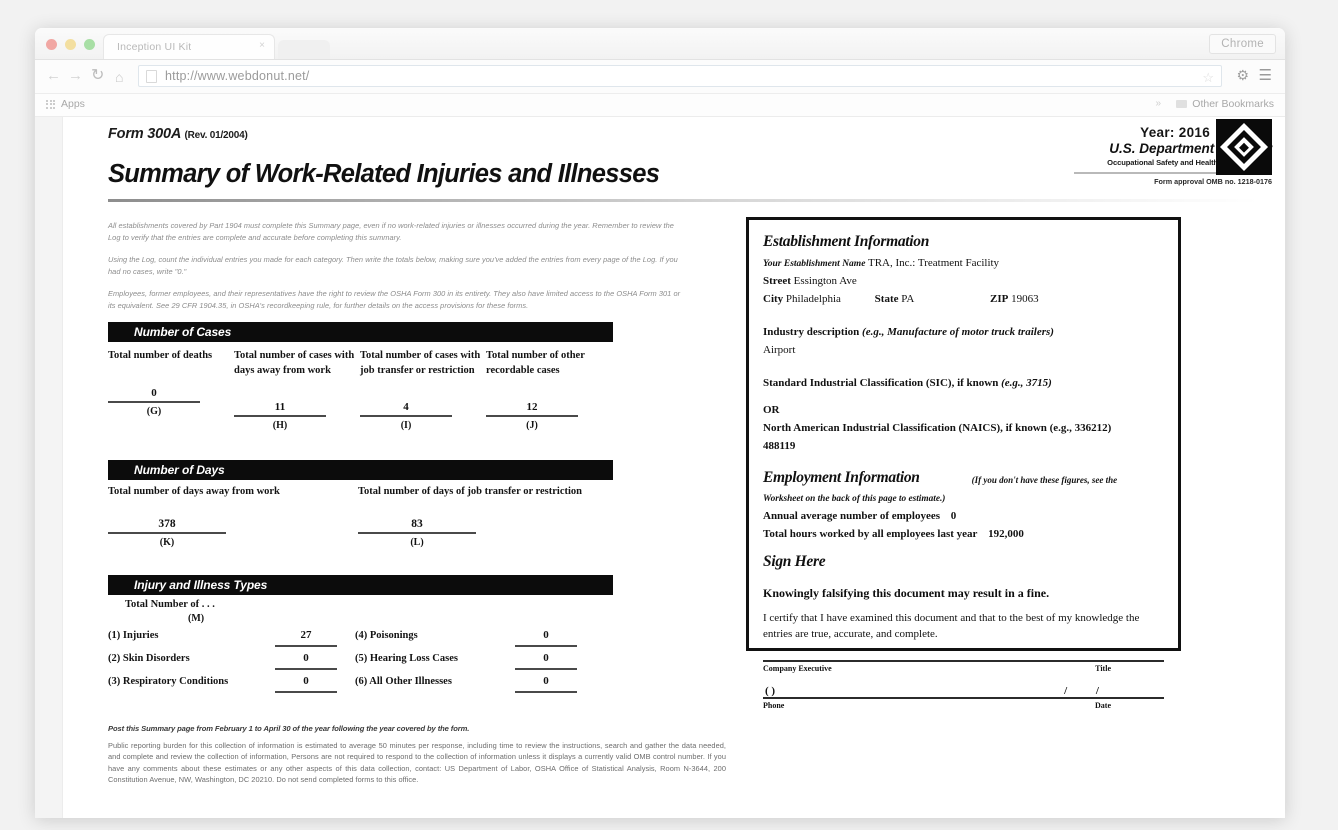 The image size is (1338, 830). What do you see at coordinates (216, 135) in the screenshot?
I see `form-revision: (Rev. 01/2004)` at bounding box center [216, 135].